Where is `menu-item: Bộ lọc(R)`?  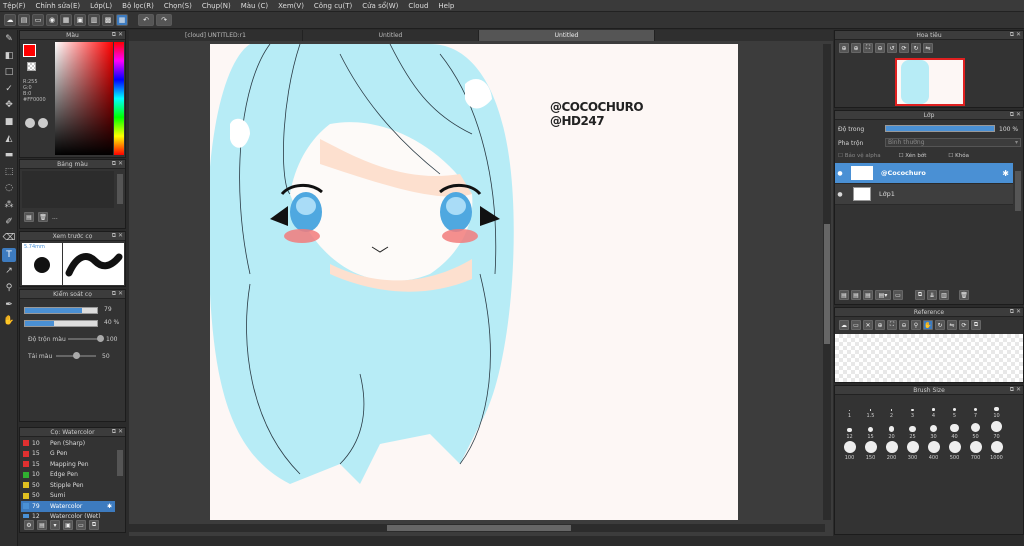 menu-item: Bộ lọc(R) is located at coordinates (138, 6).